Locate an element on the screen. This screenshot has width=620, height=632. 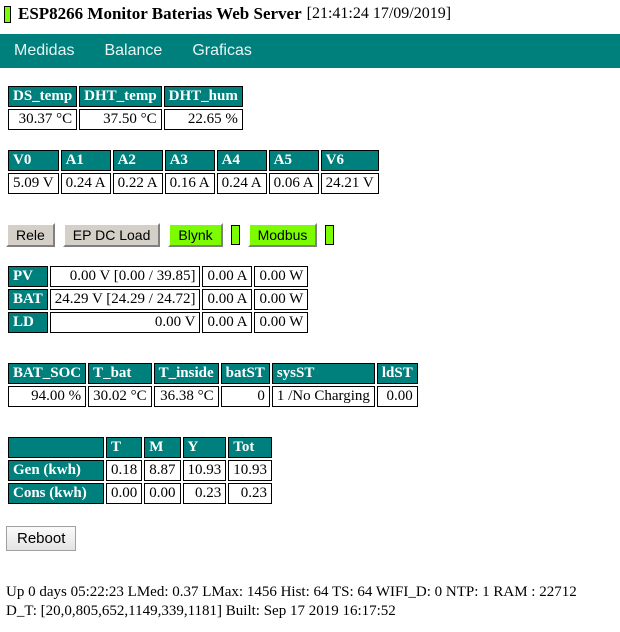
blynk-status-led-icon is located at coordinates (235, 235).